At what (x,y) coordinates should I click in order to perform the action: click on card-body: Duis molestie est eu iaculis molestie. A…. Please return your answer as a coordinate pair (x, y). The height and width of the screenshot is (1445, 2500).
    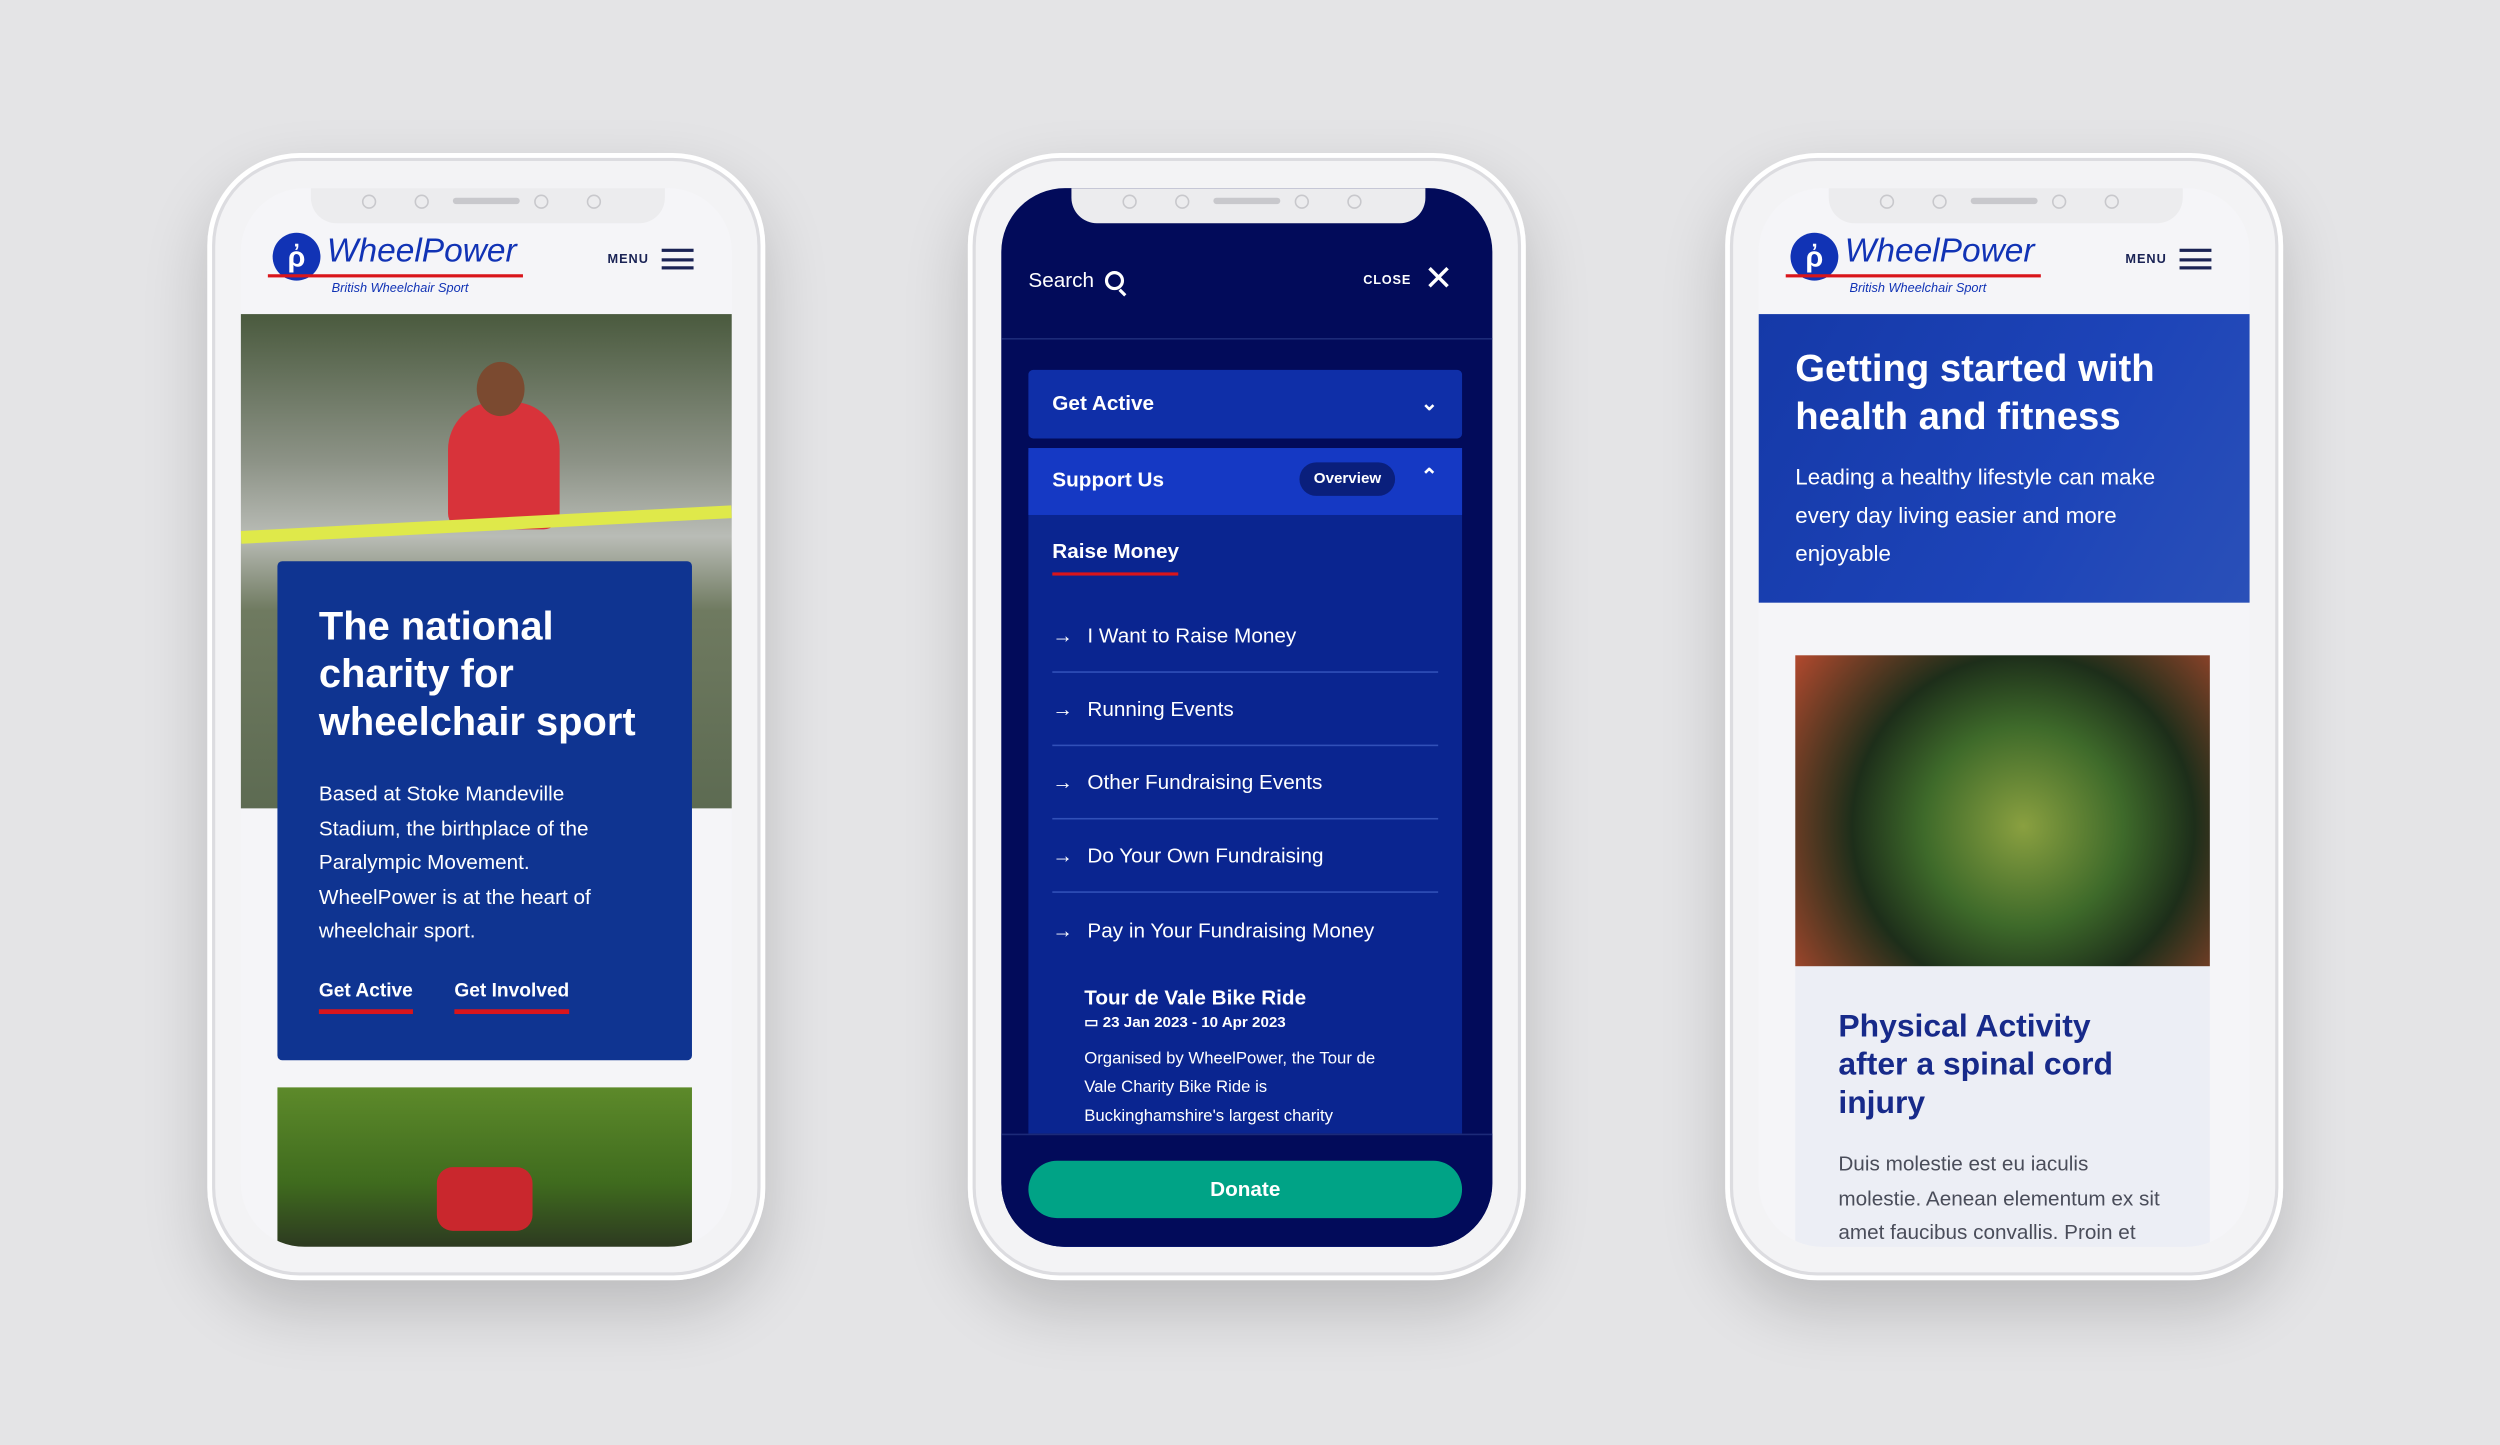
    Looking at the image, I should click on (1999, 1197).